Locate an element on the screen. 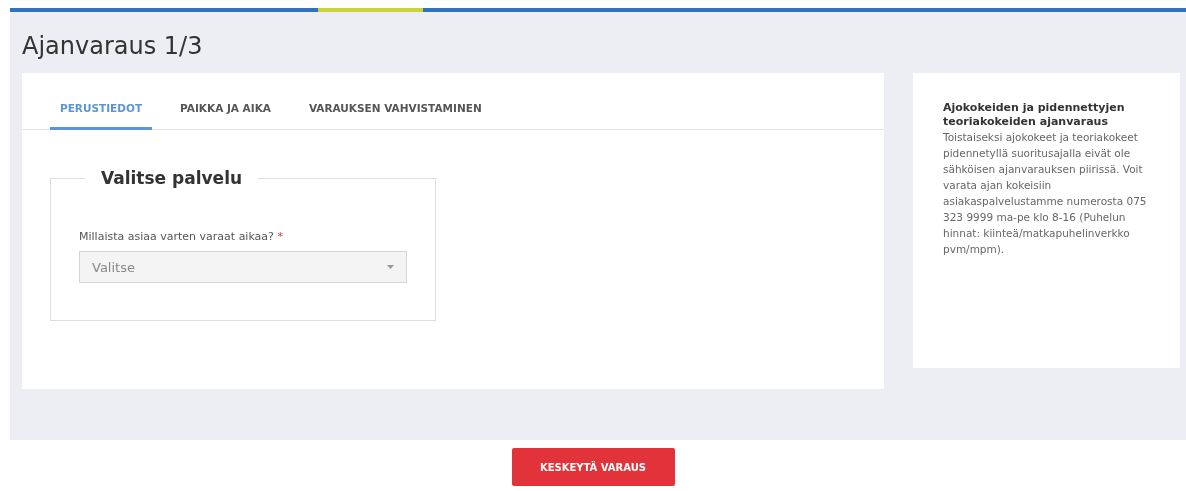 The width and height of the screenshot is (1186, 491). caret-icon is located at coordinates (390, 267).